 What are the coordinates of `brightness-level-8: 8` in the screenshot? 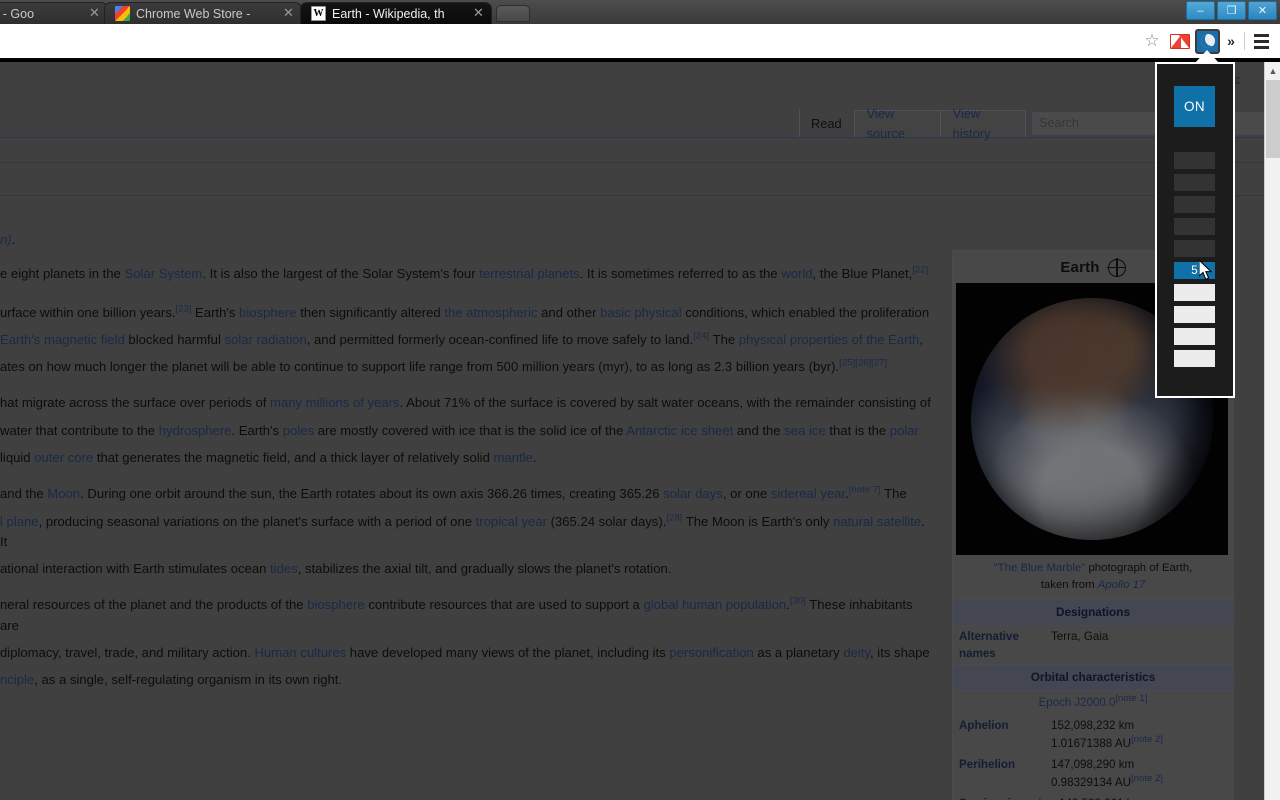 It's located at (1194, 204).